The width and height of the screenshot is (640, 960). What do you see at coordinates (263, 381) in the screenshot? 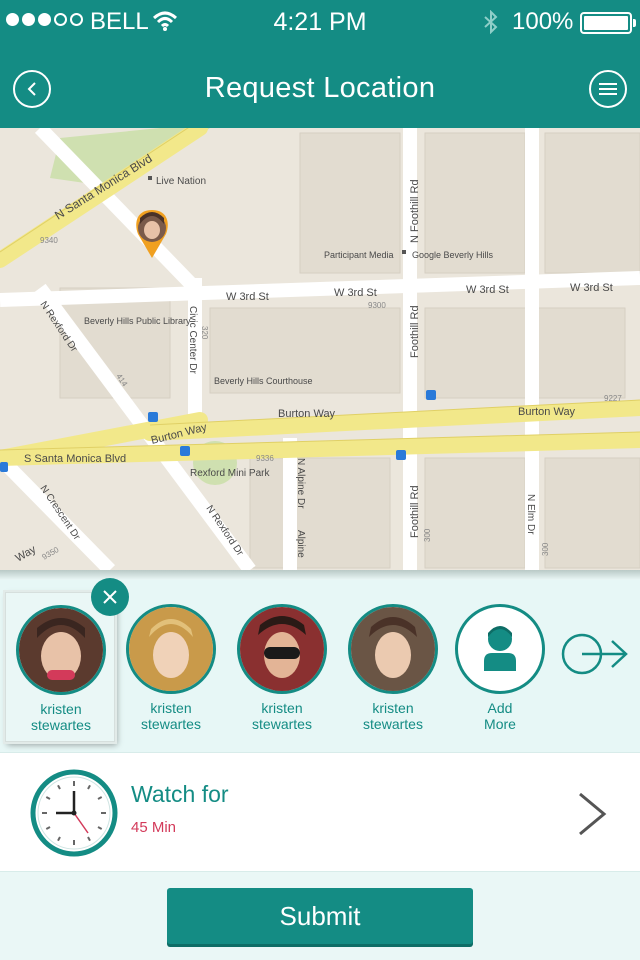
I see `map-label: Beverly Hills Courthouse` at bounding box center [263, 381].